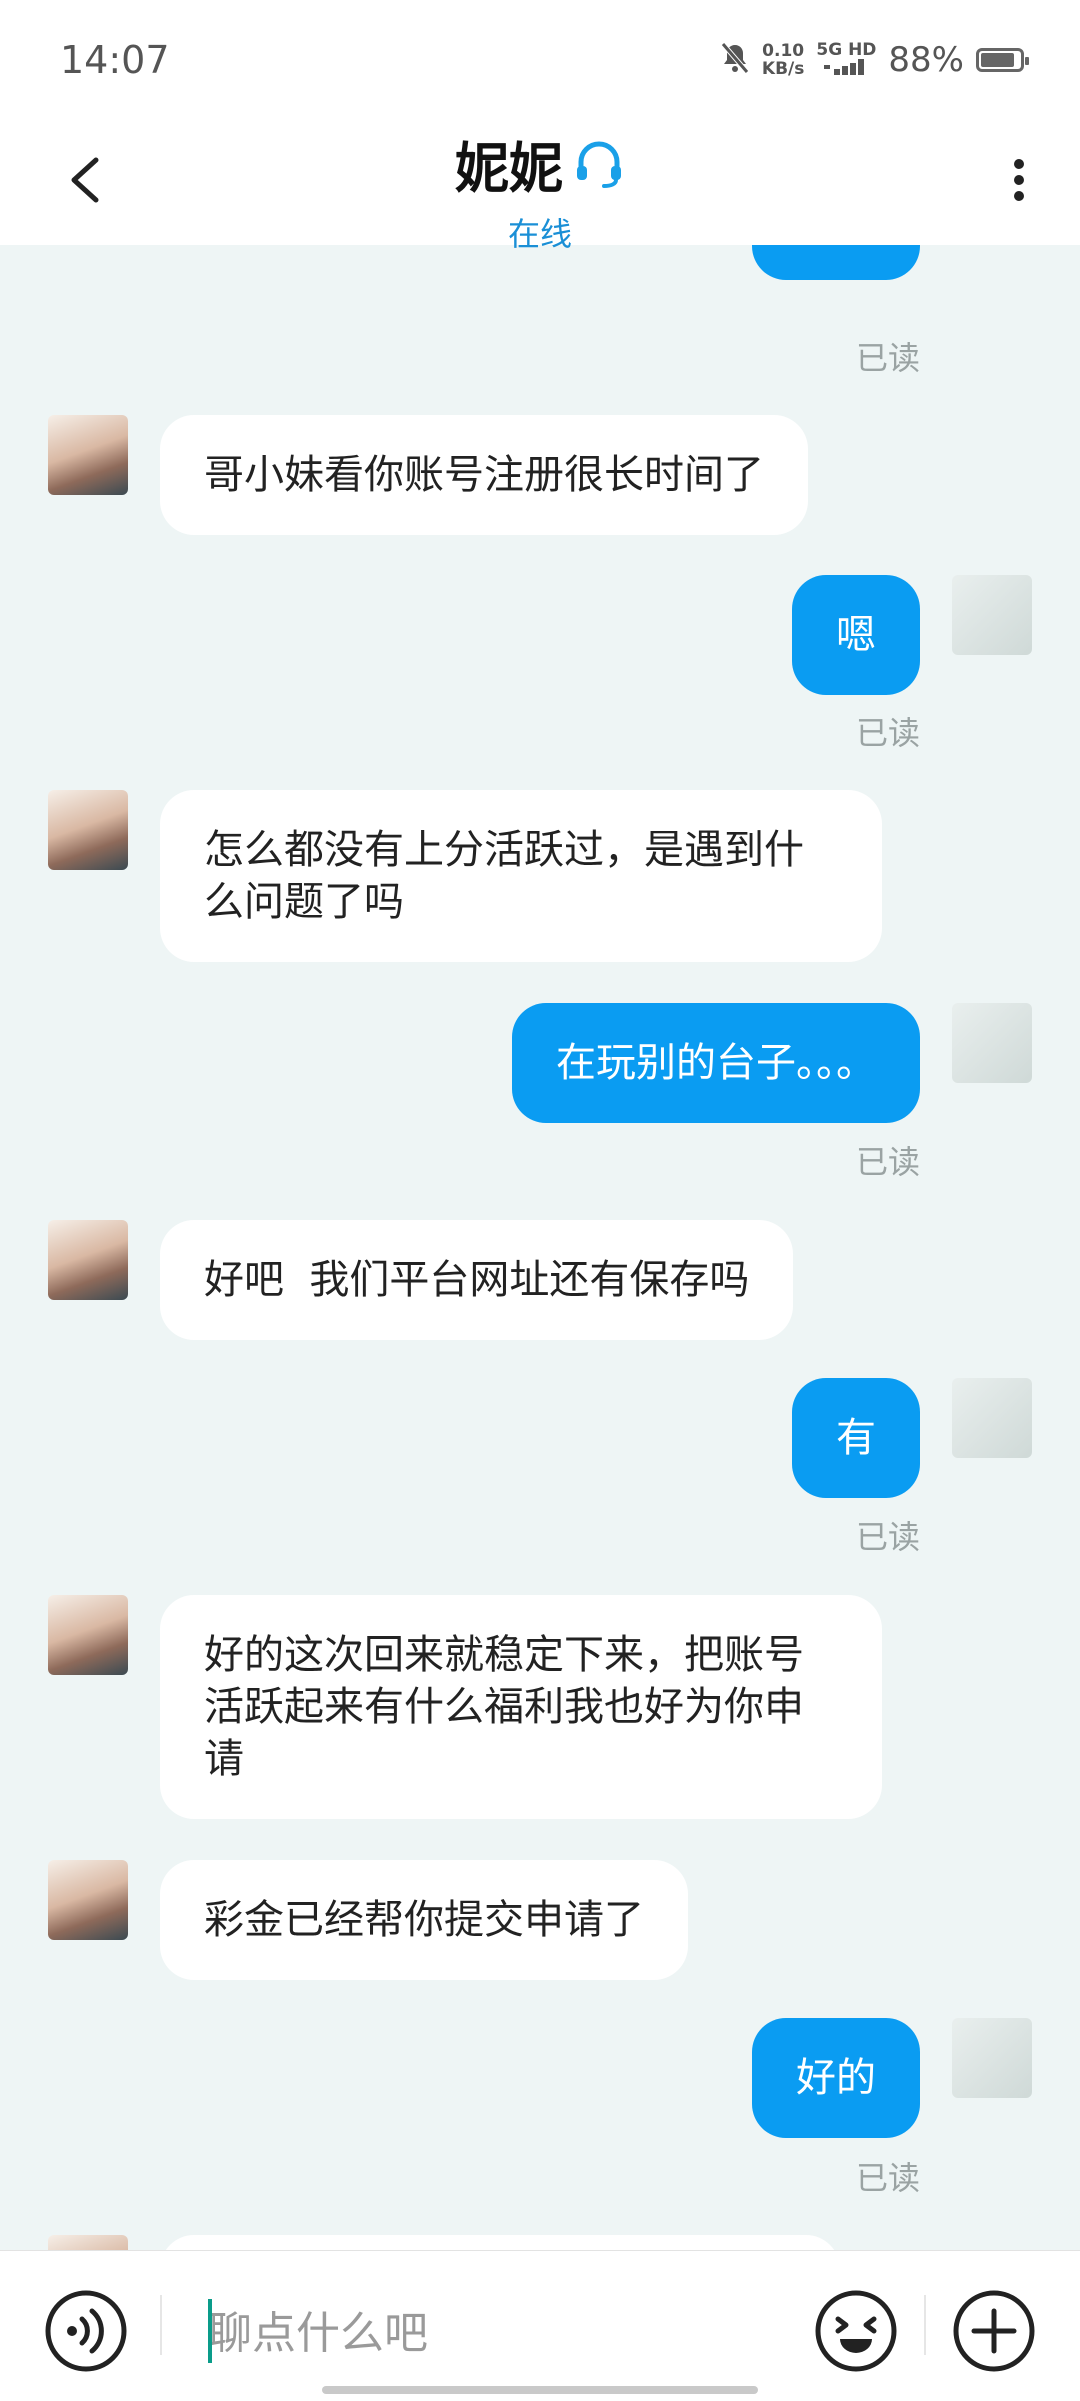  I want to click on message-bubble-sent: 嗯, so click(856, 635).